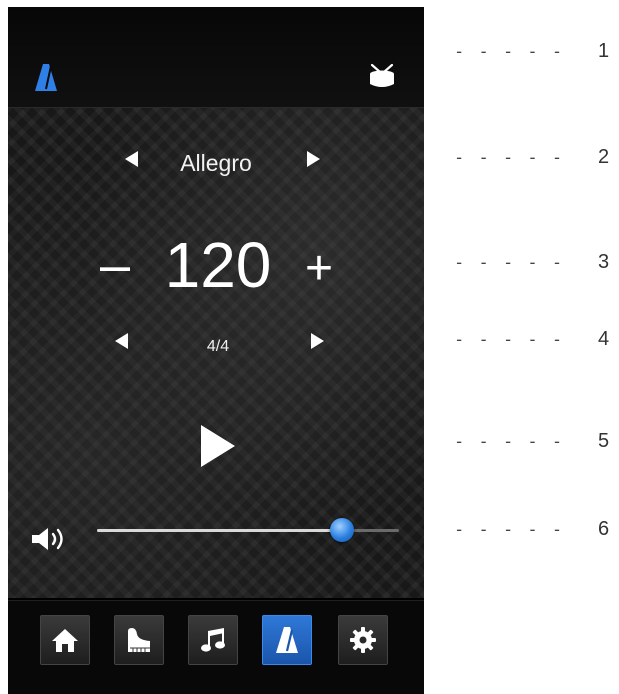 This screenshot has height=694, width=619. I want to click on tab-home, so click(65, 640).